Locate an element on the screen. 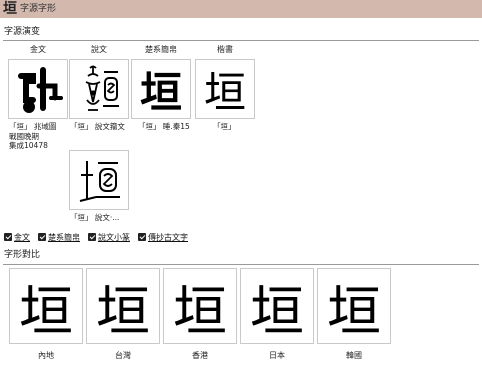 This screenshot has width=482, height=365. glyph-box-chuxi: 垣 is located at coordinates (161, 89).